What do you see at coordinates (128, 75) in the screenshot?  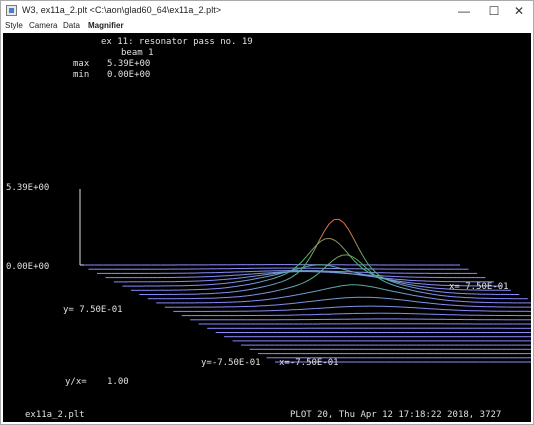 I see `min-value: 0.00E+00` at bounding box center [128, 75].